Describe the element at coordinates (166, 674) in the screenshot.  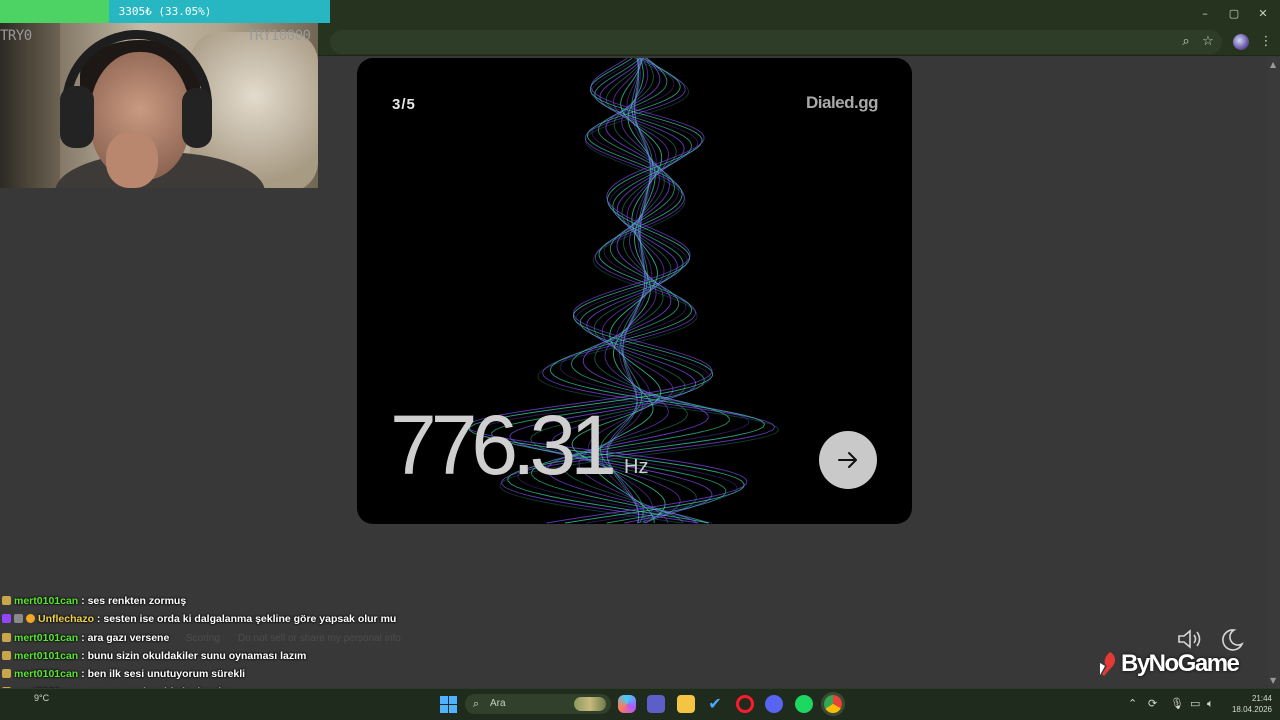
I see `chat-text: ben ilk sesi unutuyorum sürekli` at that location.